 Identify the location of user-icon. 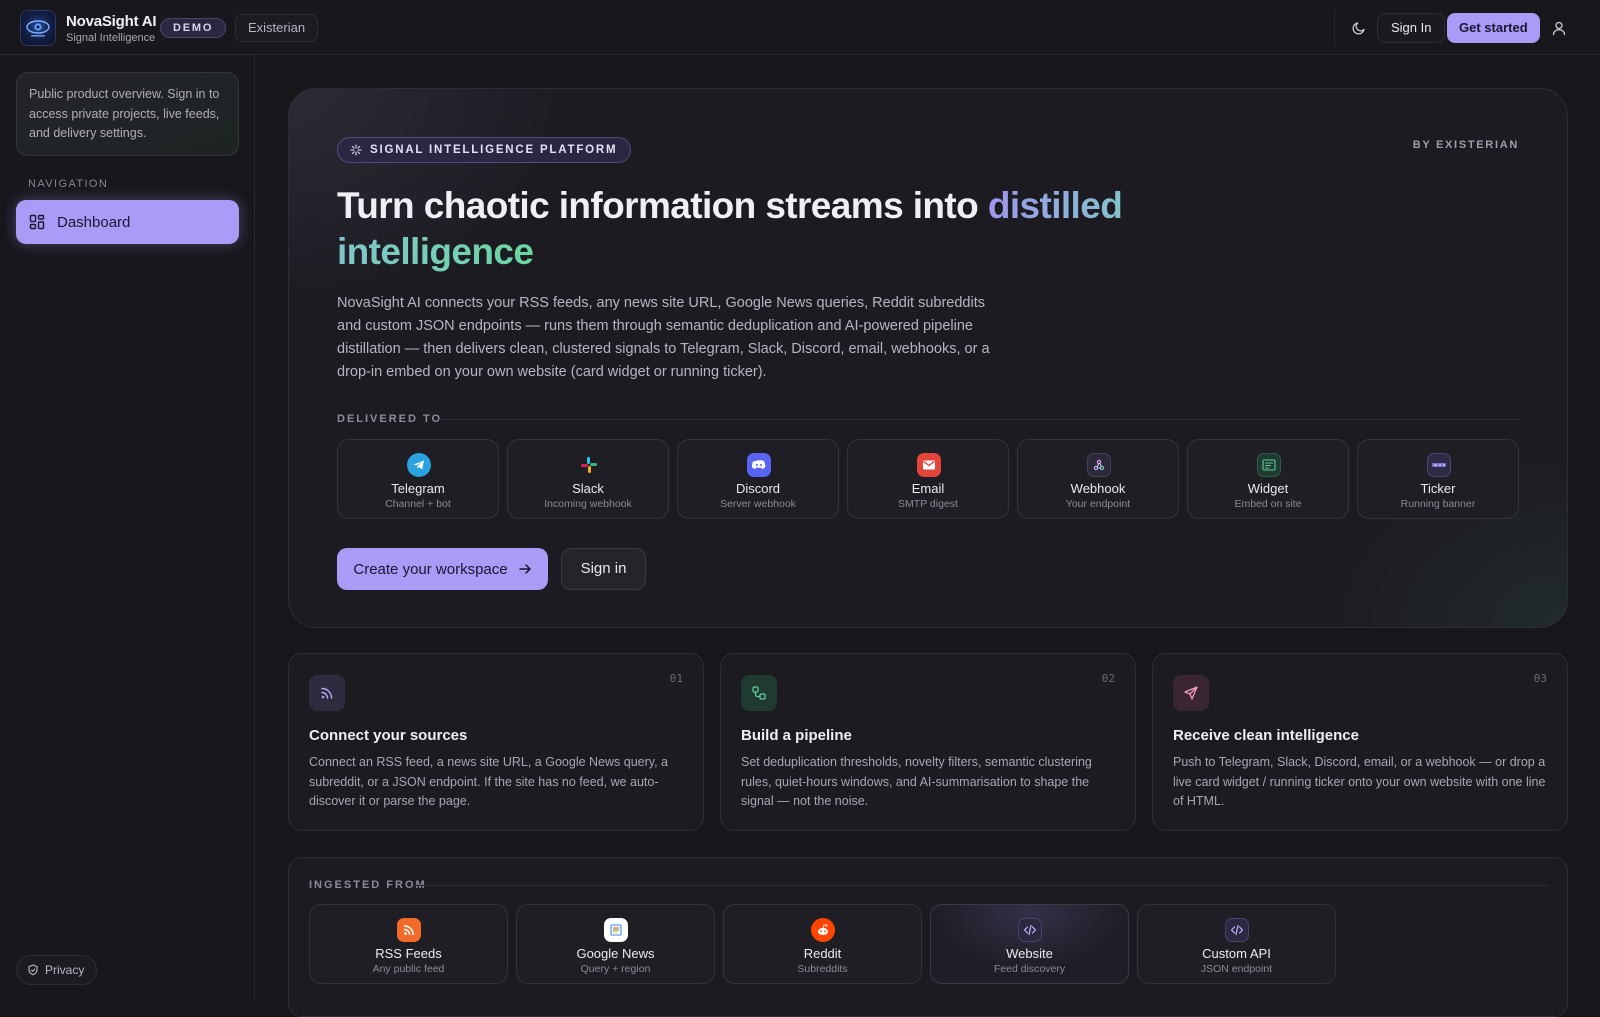
(1559, 28).